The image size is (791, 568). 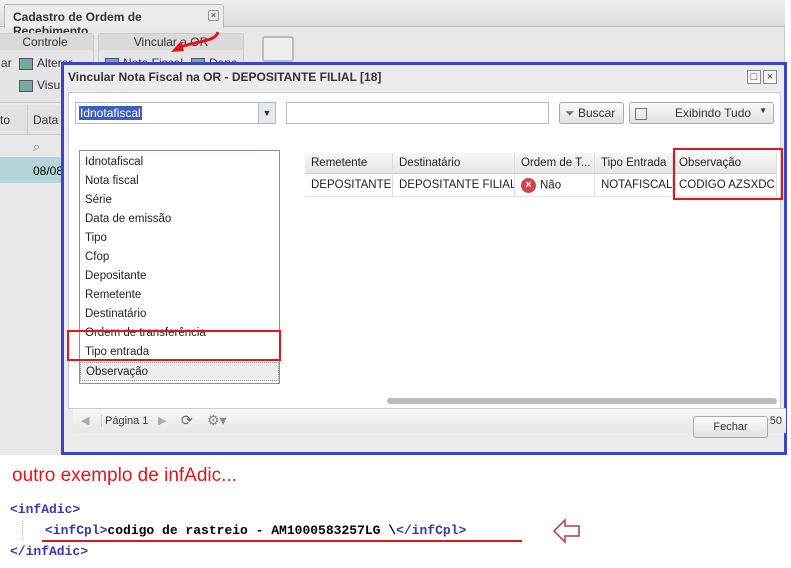 What do you see at coordinates (49, 85) in the screenshot?
I see `label: Visu` at bounding box center [49, 85].